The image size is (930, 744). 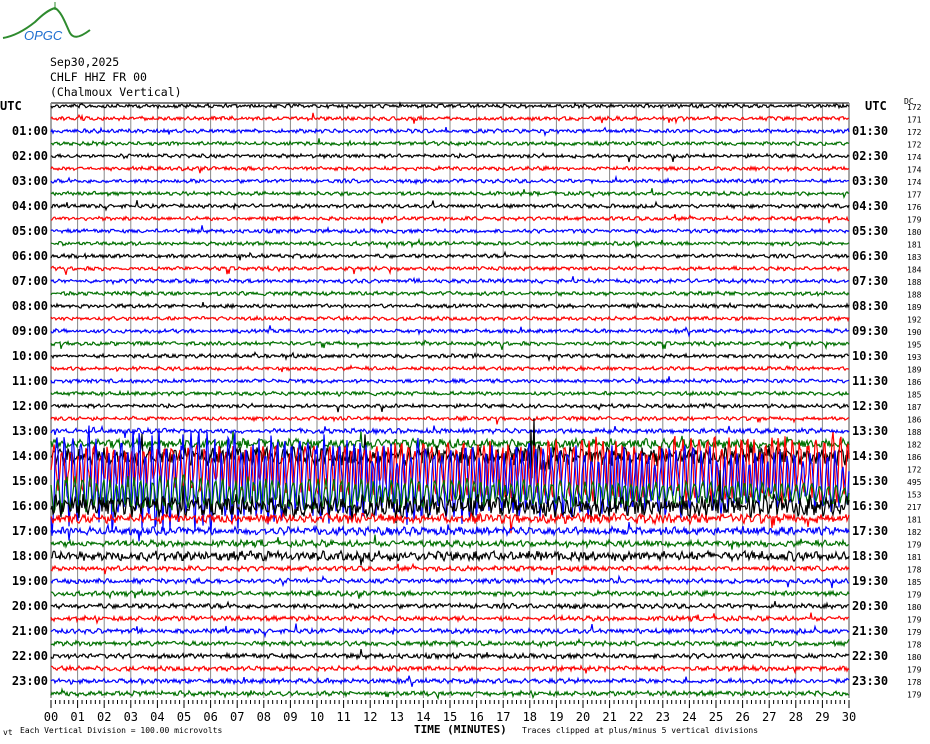 I want to click on left-hour-label: 18:00, so click(x=30, y=556).